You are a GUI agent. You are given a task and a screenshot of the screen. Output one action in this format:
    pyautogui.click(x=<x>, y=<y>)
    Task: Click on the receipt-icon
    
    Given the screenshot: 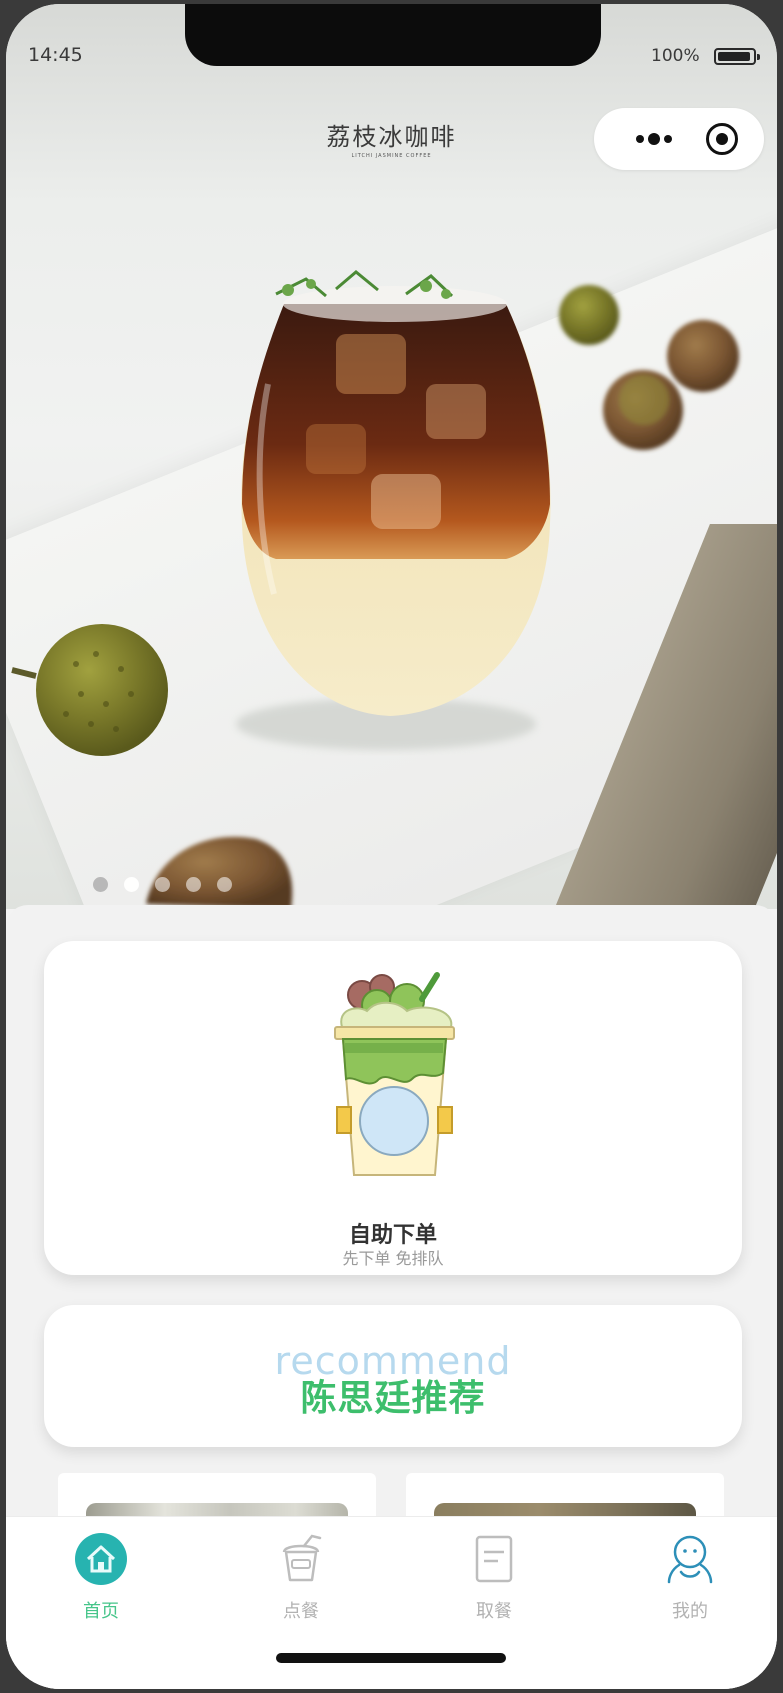 What is the action you would take?
    pyautogui.click(x=494, y=1559)
    